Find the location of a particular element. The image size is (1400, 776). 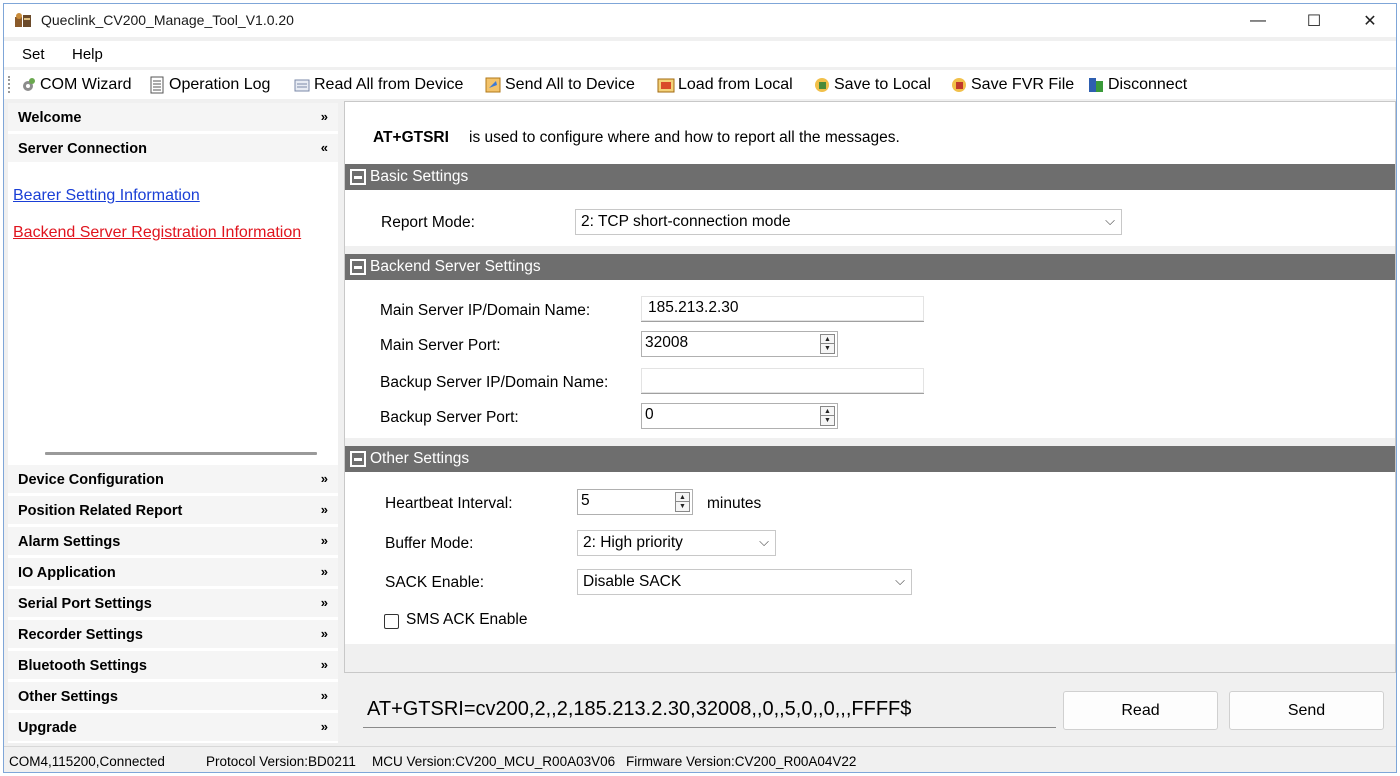

sack-enable-select: Disable SACK ⌵ is located at coordinates (744, 582).